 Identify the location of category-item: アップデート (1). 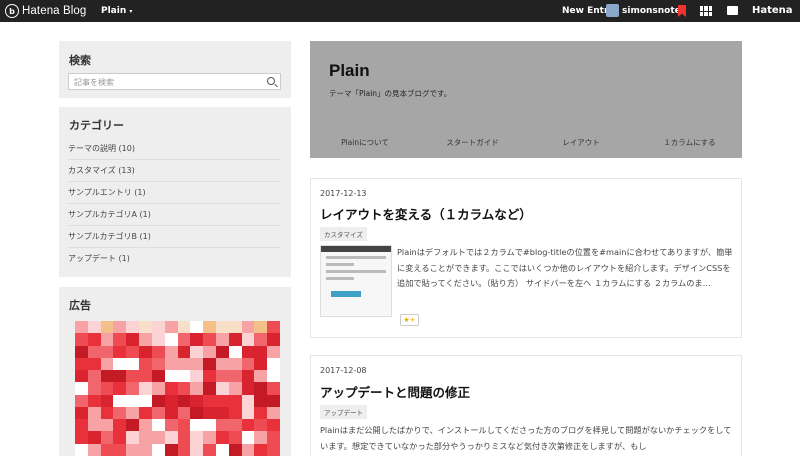
(174, 259).